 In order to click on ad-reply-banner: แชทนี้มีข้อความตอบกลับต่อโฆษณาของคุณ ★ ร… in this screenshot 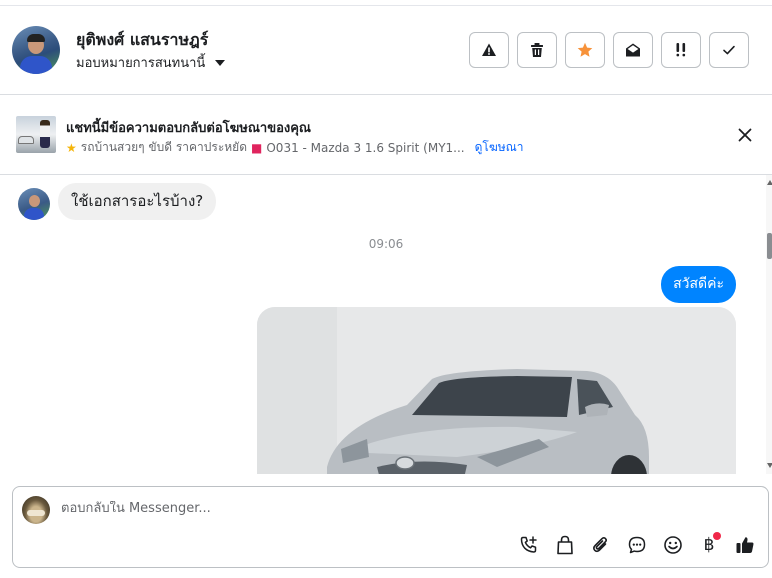, I will do `click(386, 135)`.